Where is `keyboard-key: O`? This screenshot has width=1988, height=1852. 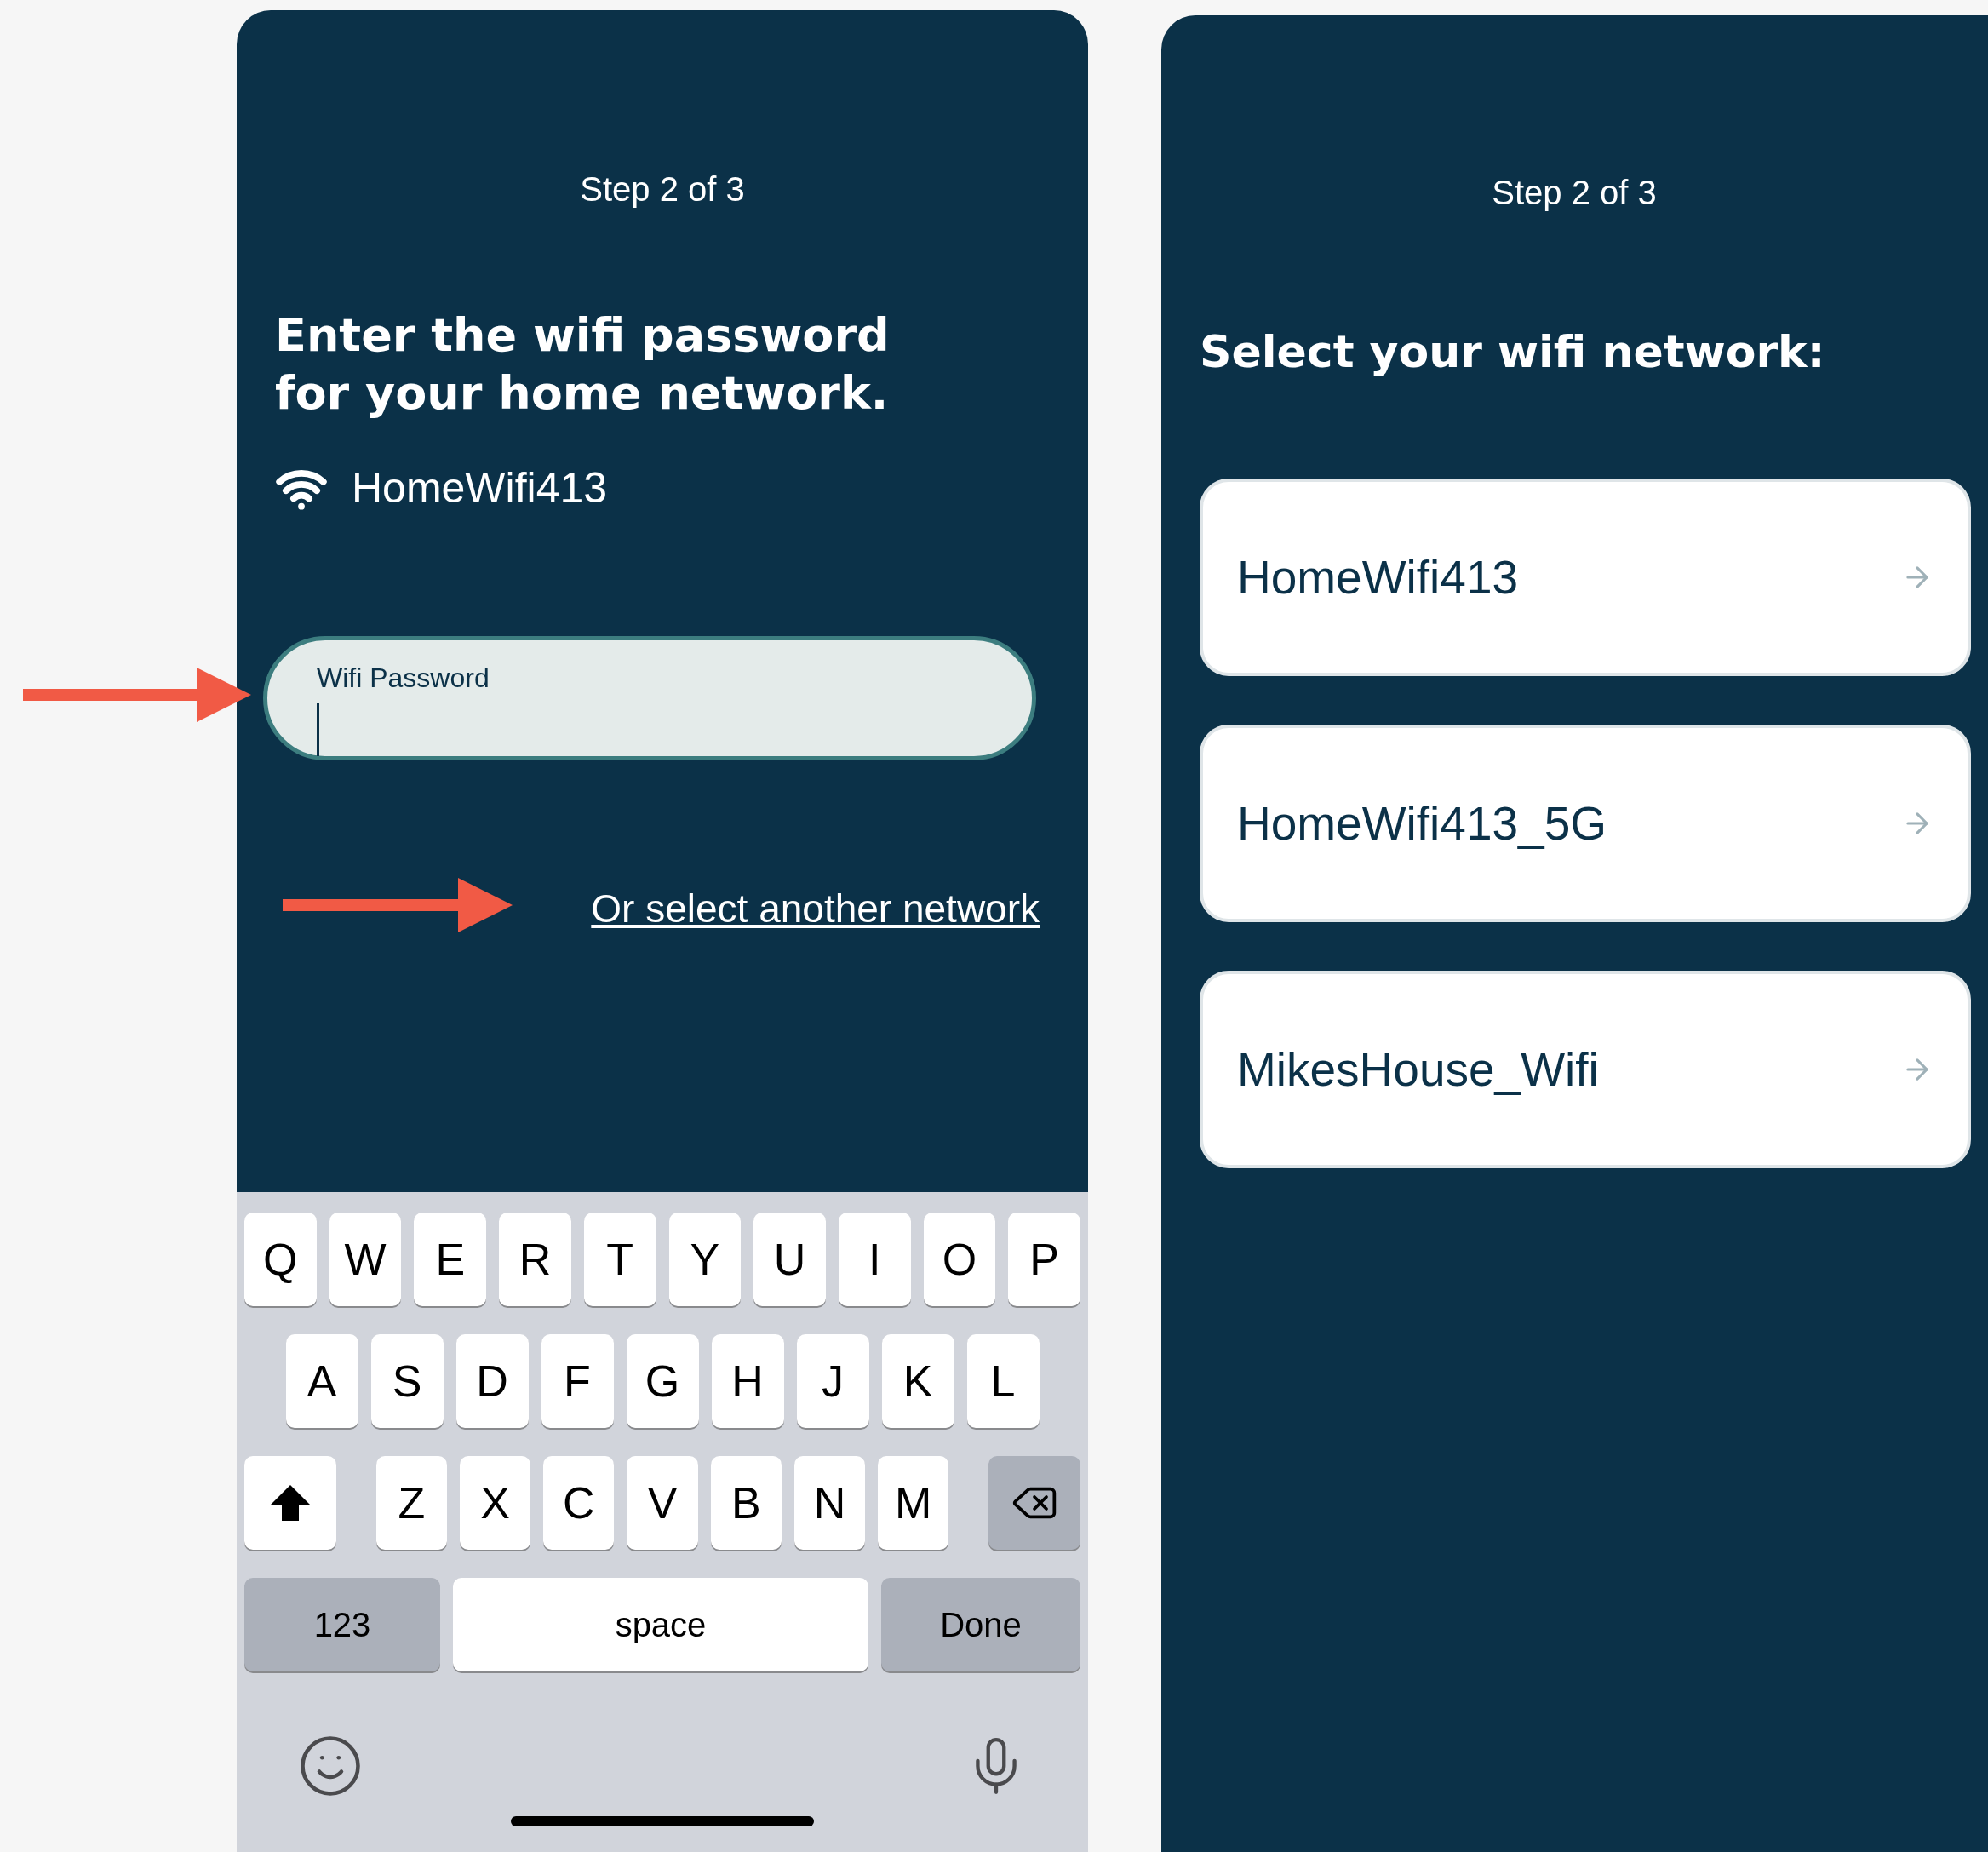 keyboard-key: O is located at coordinates (960, 1259).